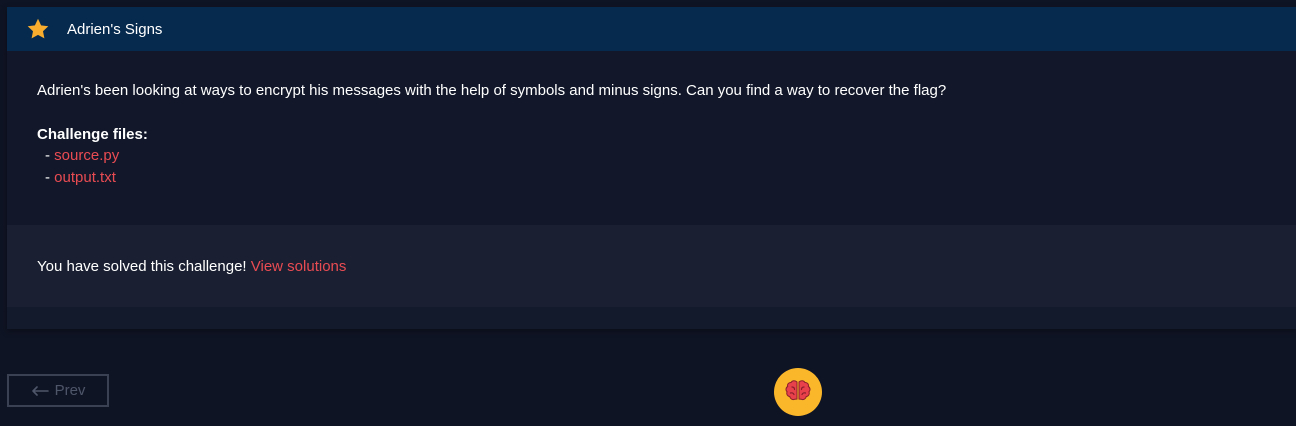 The image size is (1296, 426). Describe the element at coordinates (85, 177) in the screenshot. I see `file-link-output-txt: output.txt` at that location.